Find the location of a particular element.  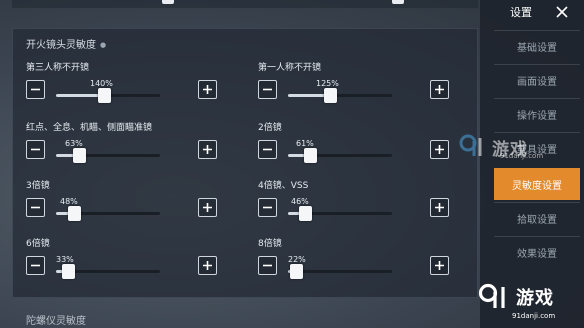

sidebar-item: 画面设置 is located at coordinates (537, 80).